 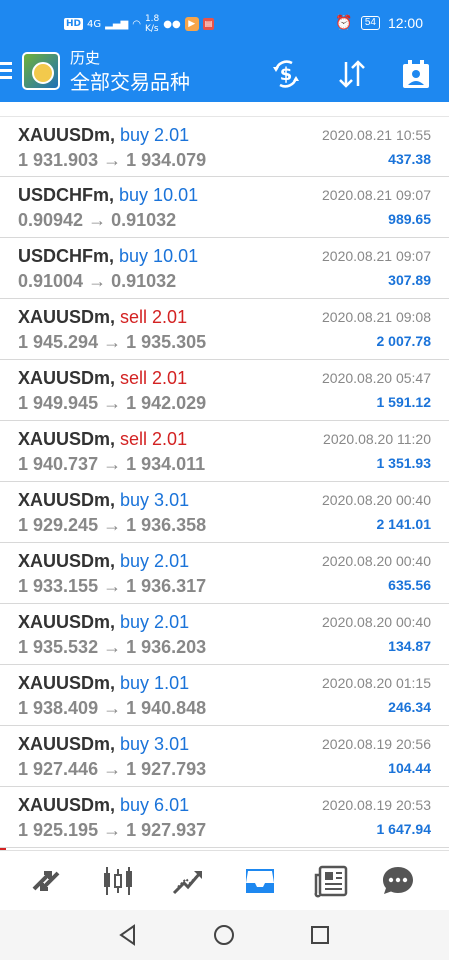 I want to click on wifi-icon: ◠, so click(x=136, y=24).